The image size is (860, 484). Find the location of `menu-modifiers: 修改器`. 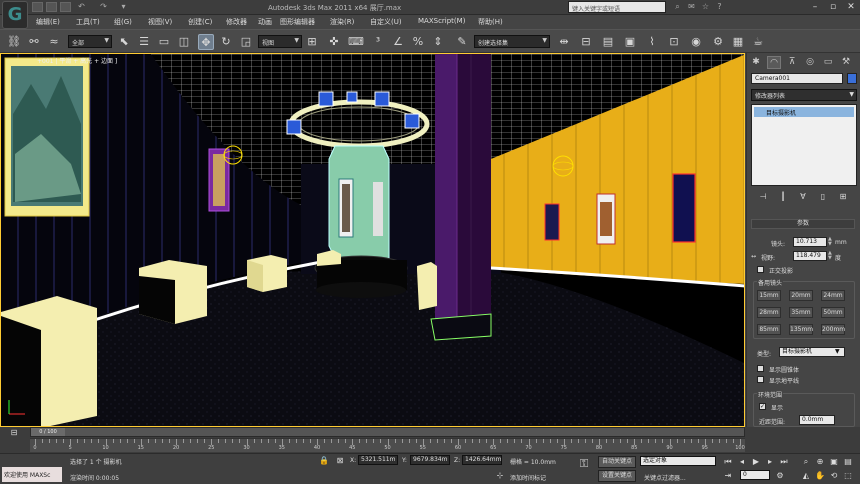

menu-modifiers: 修改器 is located at coordinates (236, 22).